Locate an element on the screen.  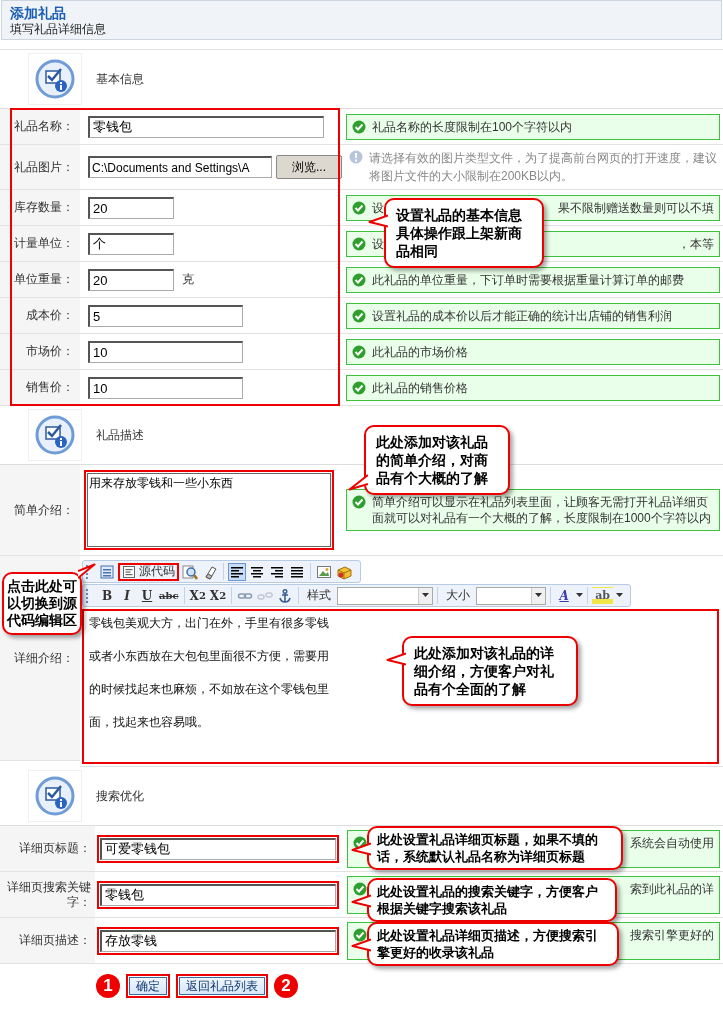
image-icon is located at coordinates (324, 571).